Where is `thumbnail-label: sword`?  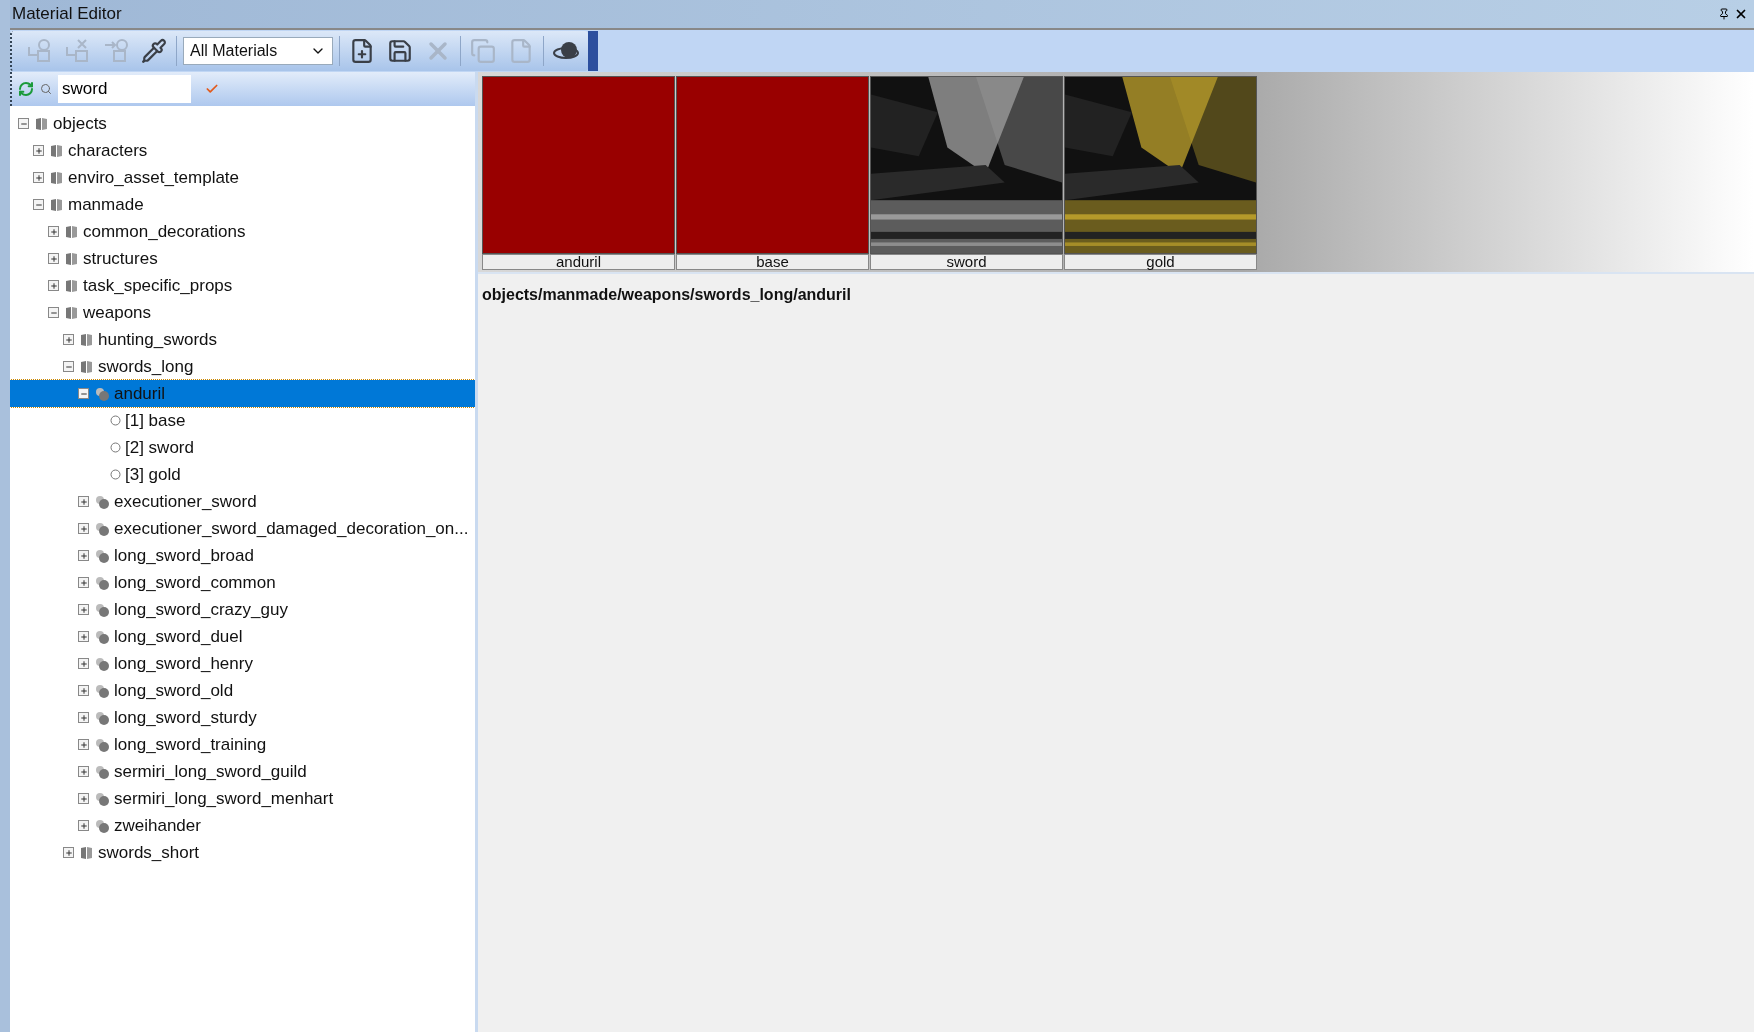
thumbnail-label: sword is located at coordinates (966, 262).